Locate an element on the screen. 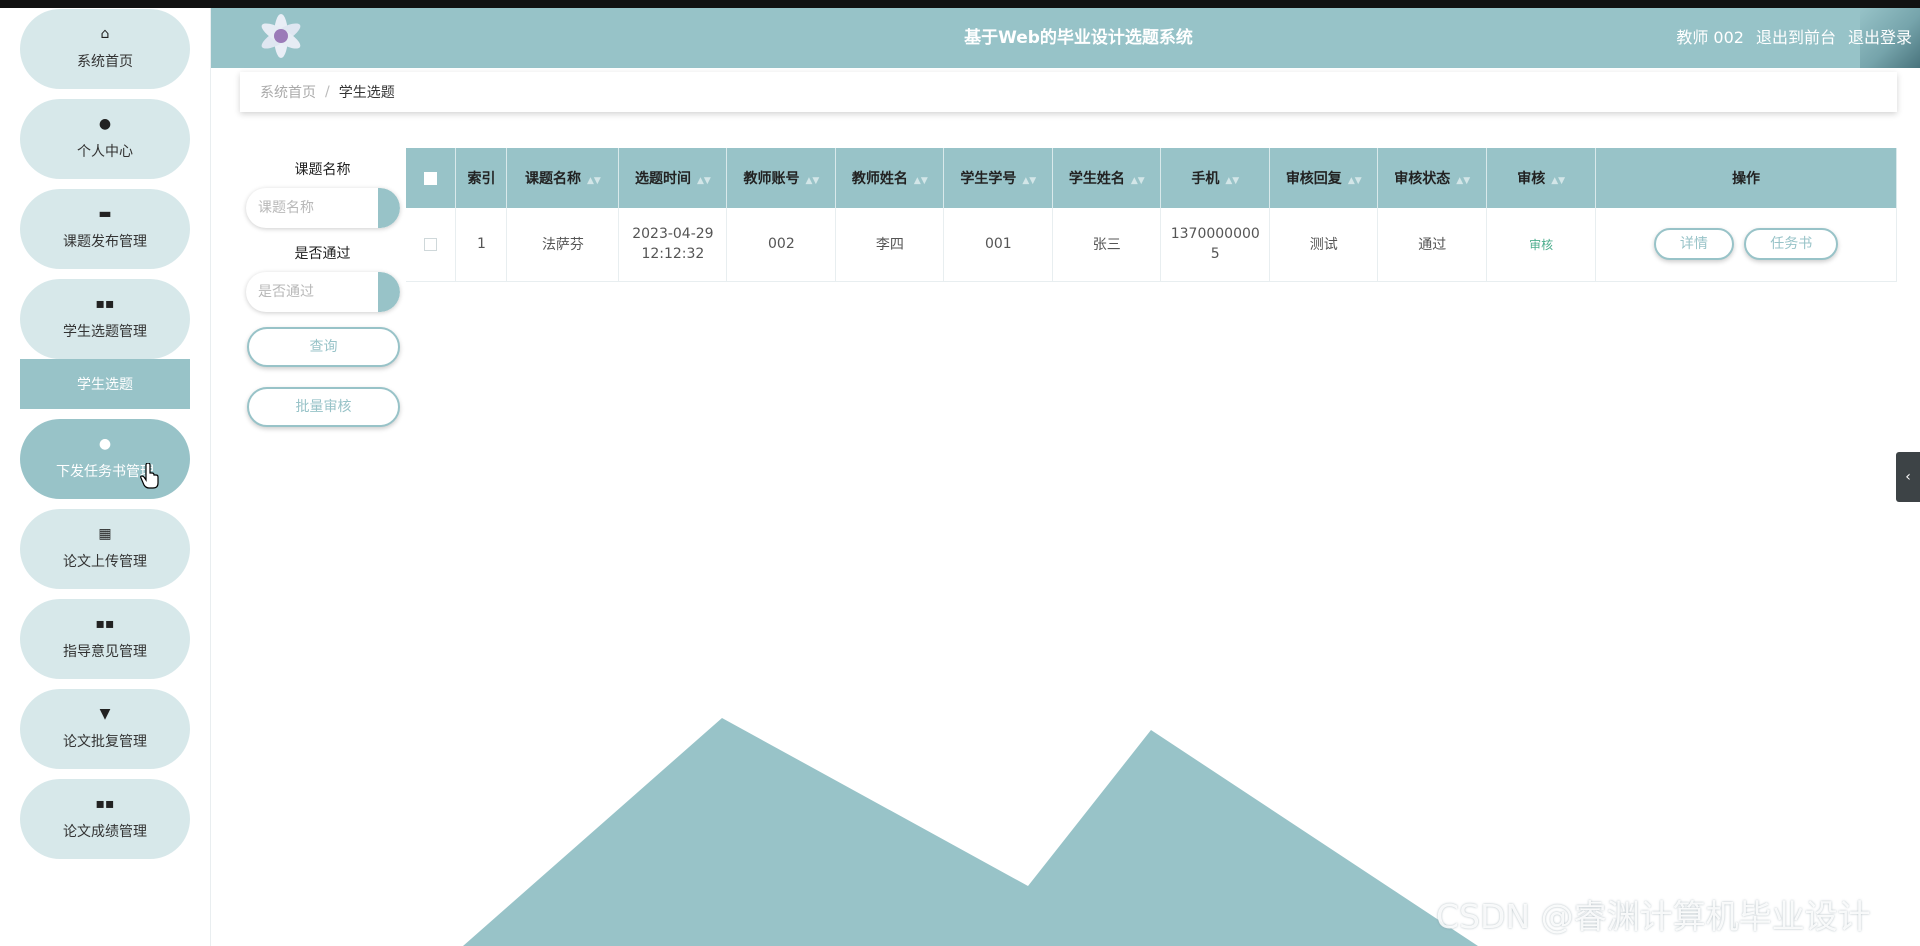 This screenshot has width=1920, height=946. col-index: 索引 is located at coordinates (481, 178).